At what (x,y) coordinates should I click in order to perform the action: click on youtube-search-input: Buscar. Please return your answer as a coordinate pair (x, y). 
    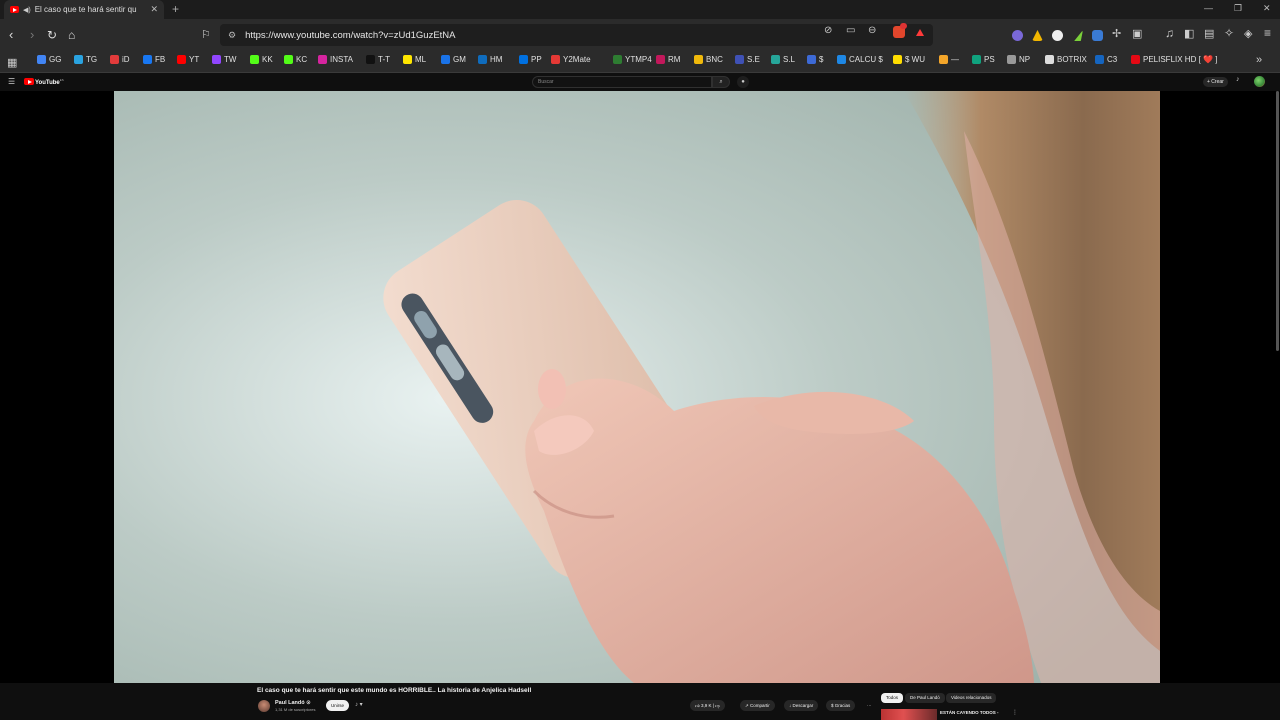
    Looking at the image, I should click on (622, 82).